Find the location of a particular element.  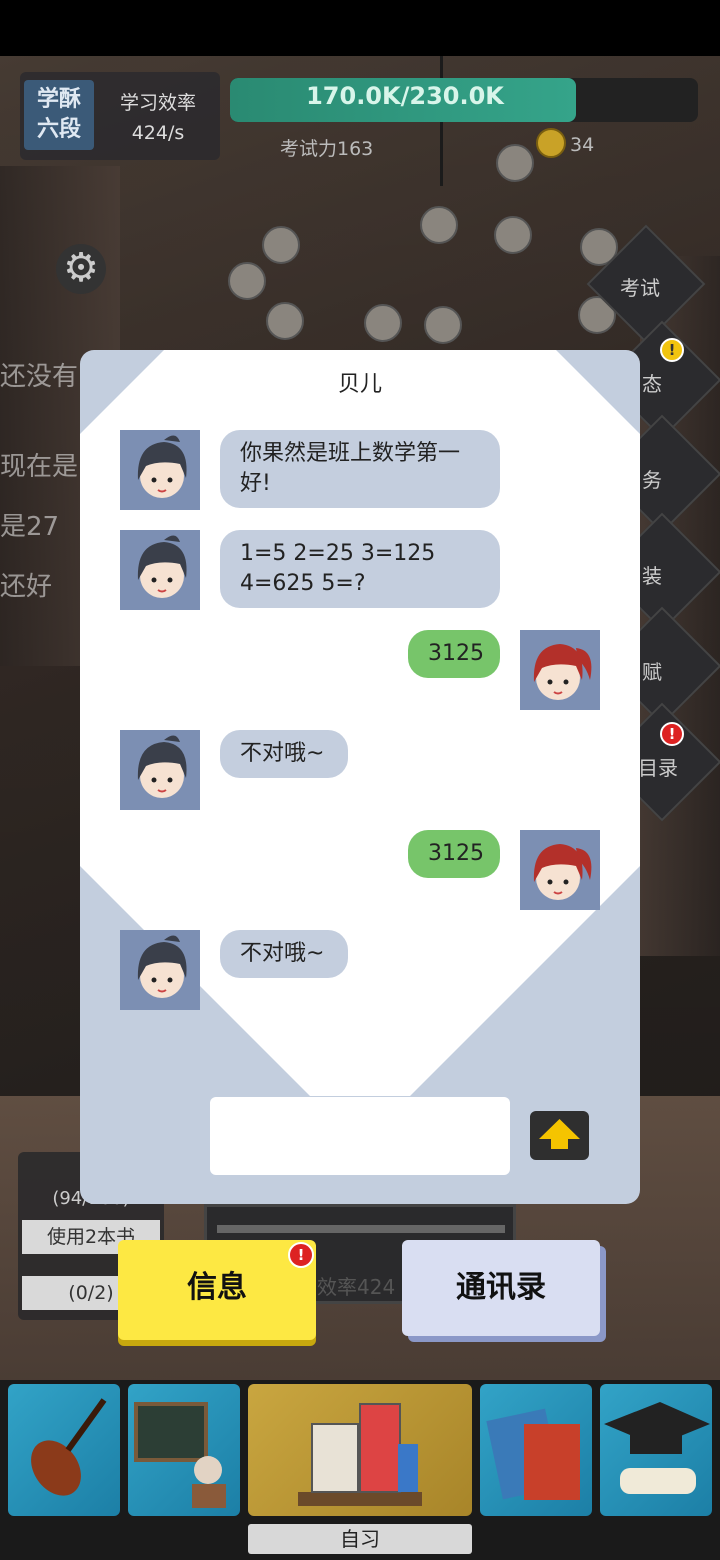

gear-icon: ⚙ is located at coordinates (81, 269).